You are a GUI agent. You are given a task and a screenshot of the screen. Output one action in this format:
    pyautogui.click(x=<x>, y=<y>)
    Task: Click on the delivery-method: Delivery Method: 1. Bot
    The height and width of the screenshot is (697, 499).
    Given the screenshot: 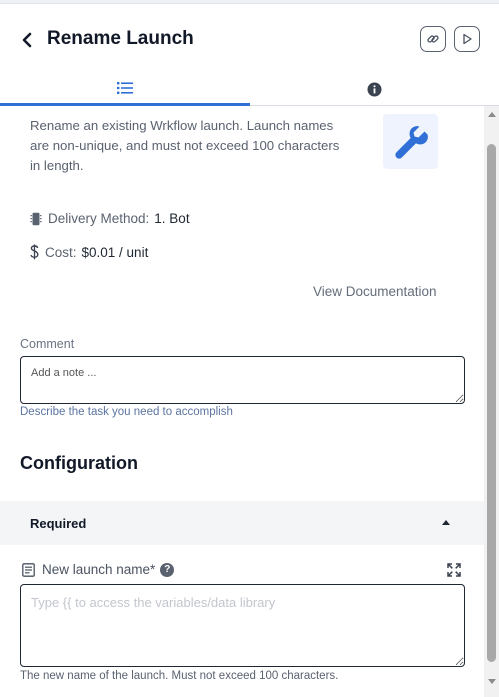 What is the action you would take?
    pyautogui.click(x=110, y=218)
    